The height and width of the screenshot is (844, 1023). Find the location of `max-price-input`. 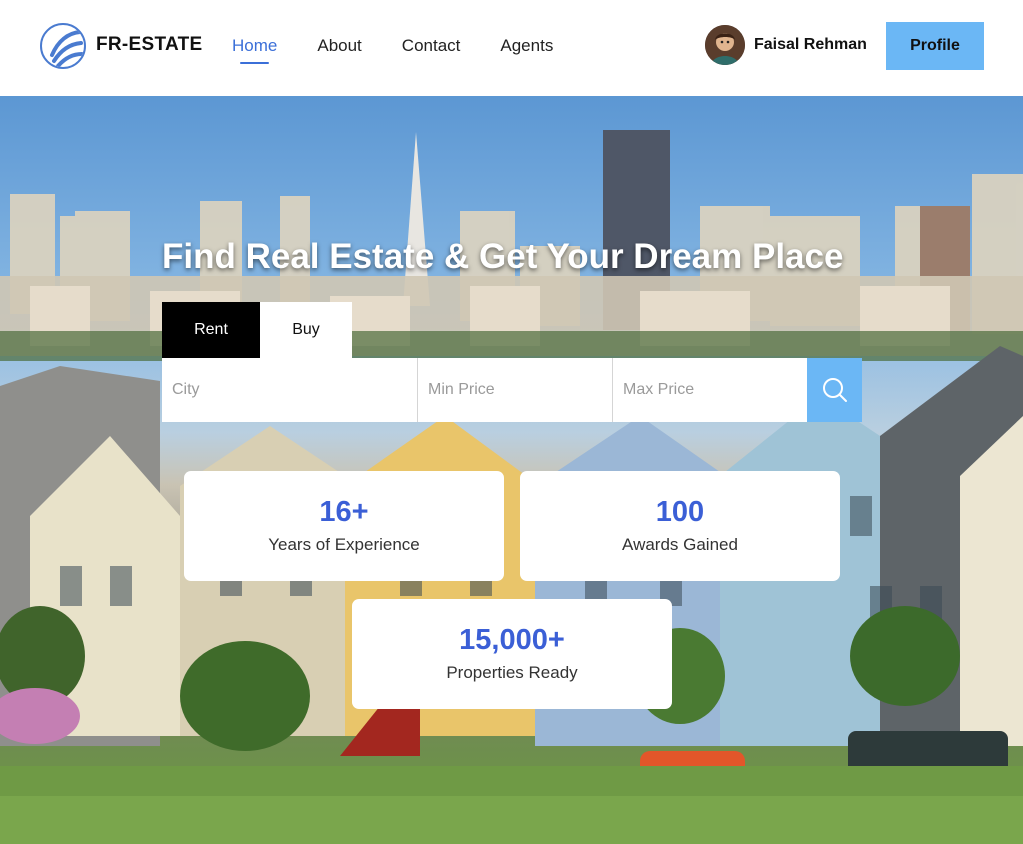

max-price-input is located at coordinates (710, 390).